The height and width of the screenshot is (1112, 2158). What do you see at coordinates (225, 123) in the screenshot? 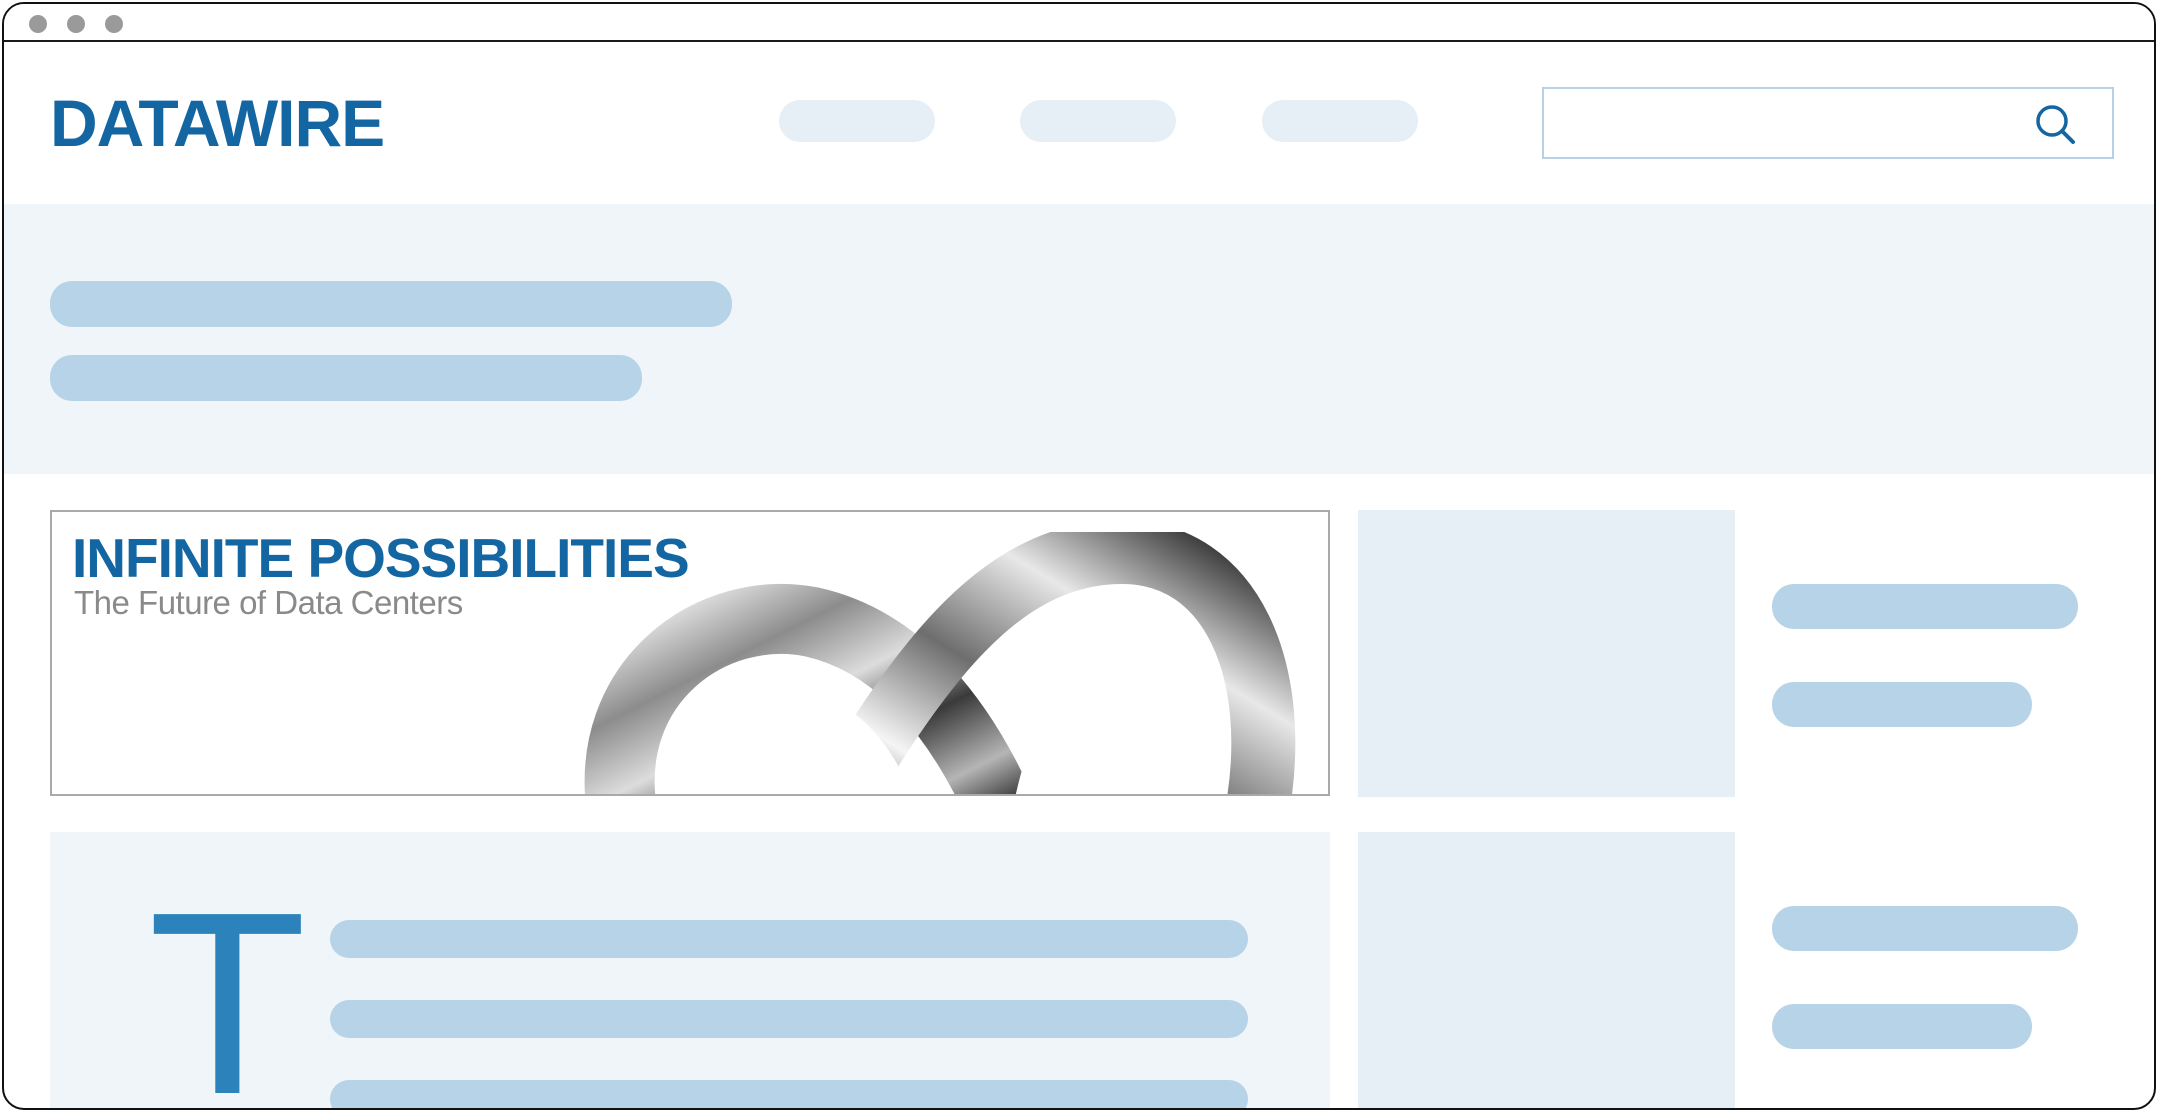
I see `site-logo: DATAWIRE` at bounding box center [225, 123].